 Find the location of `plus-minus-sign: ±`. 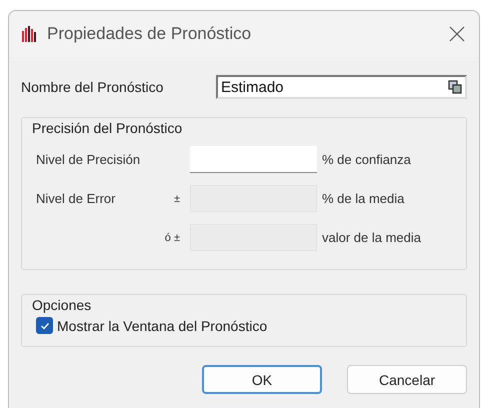

plus-minus-sign: ± is located at coordinates (176, 198).